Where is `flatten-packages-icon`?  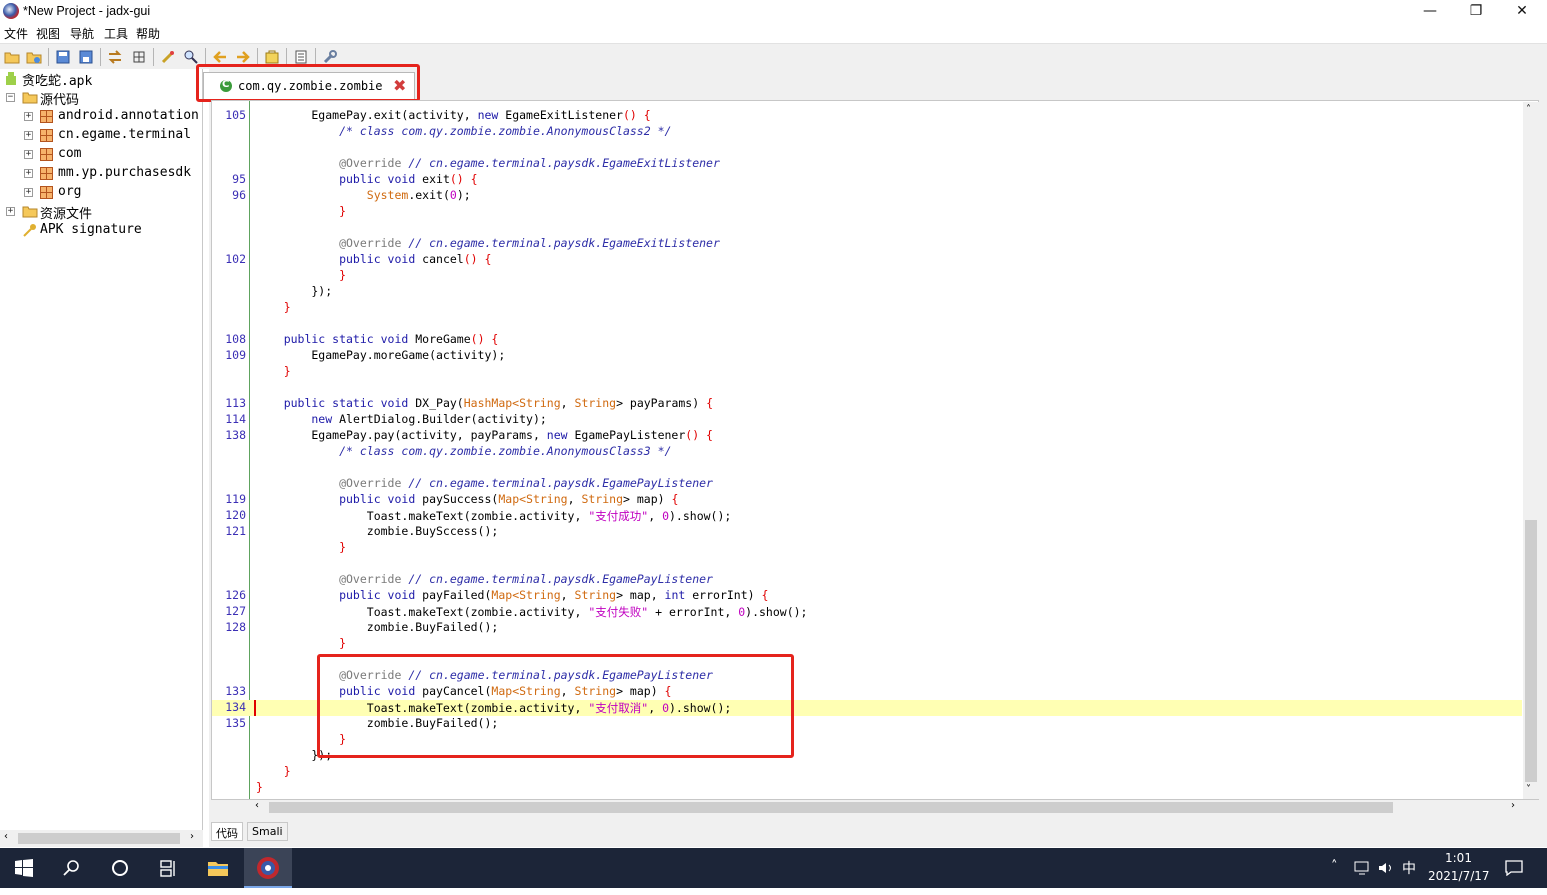
flatten-packages-icon is located at coordinates (139, 57).